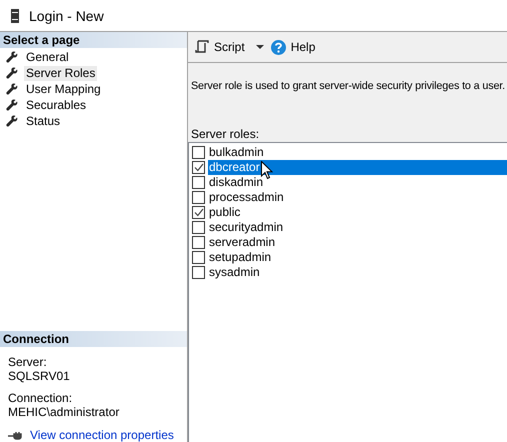  What do you see at coordinates (357, 272) in the screenshot?
I see `role-item: sysadmin` at bounding box center [357, 272].